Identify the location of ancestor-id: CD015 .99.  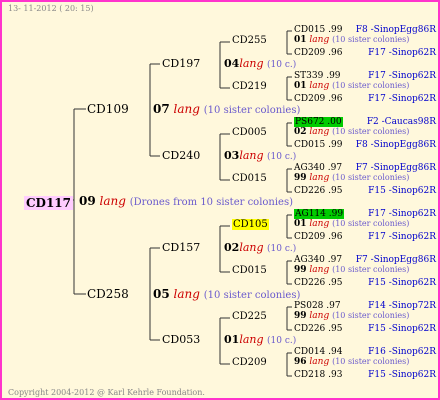
(318, 30).